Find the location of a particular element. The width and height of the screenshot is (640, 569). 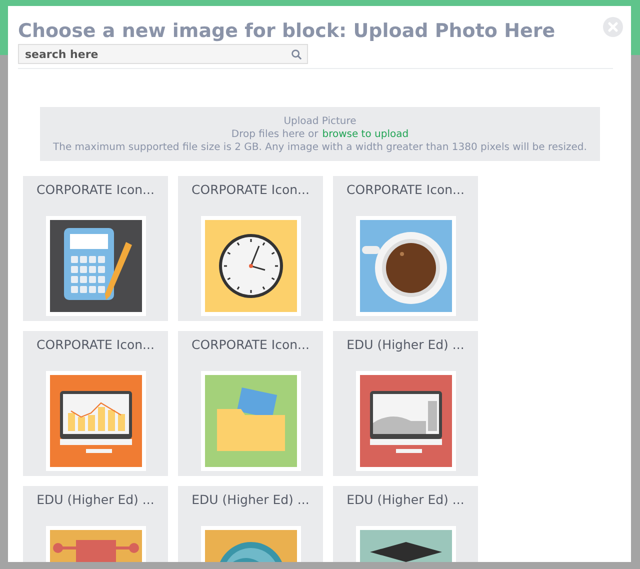

search-field: search here is located at coordinates (163, 54).